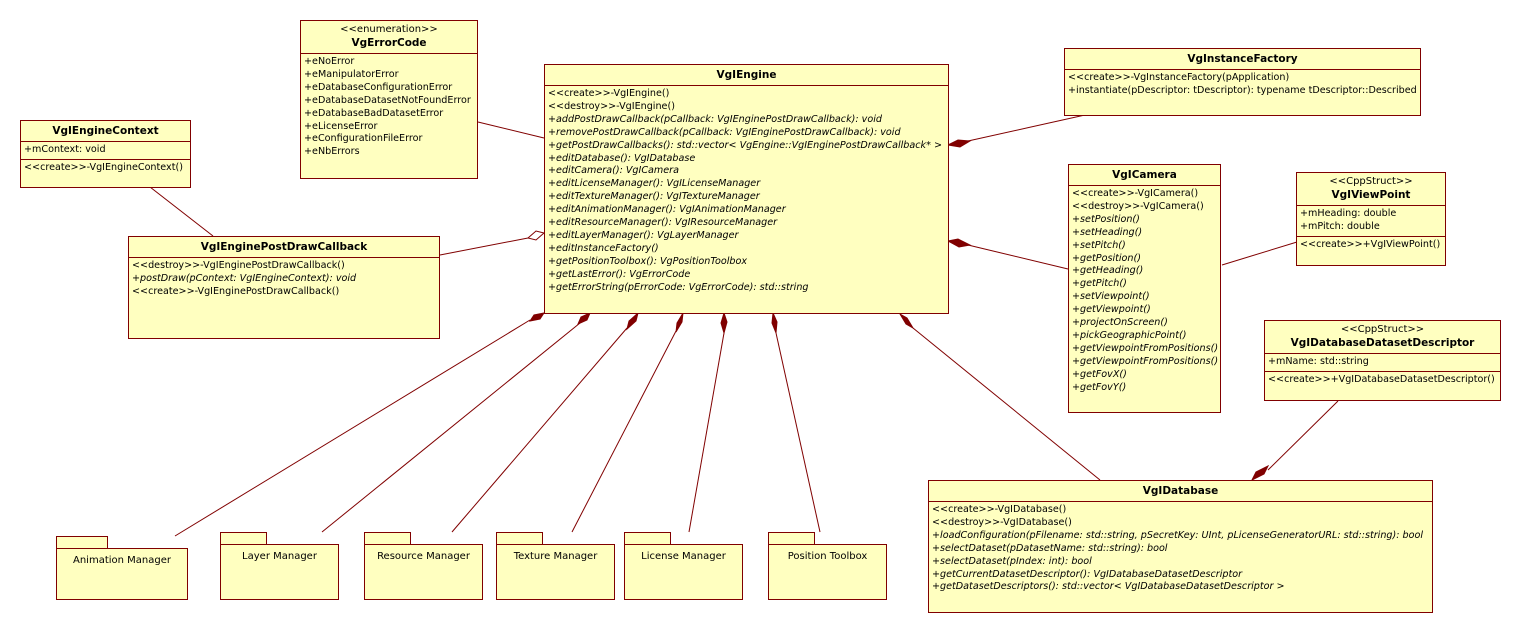 Image resolution: width=1521 pixels, height=633 pixels. I want to click on class-name: VgInstanceFactory, so click(1242, 59).